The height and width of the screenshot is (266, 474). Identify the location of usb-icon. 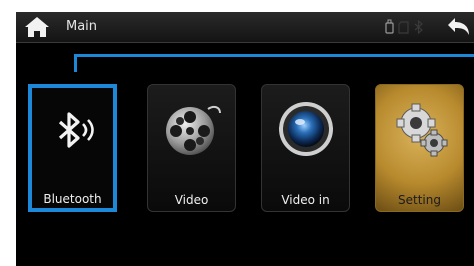
(389, 26).